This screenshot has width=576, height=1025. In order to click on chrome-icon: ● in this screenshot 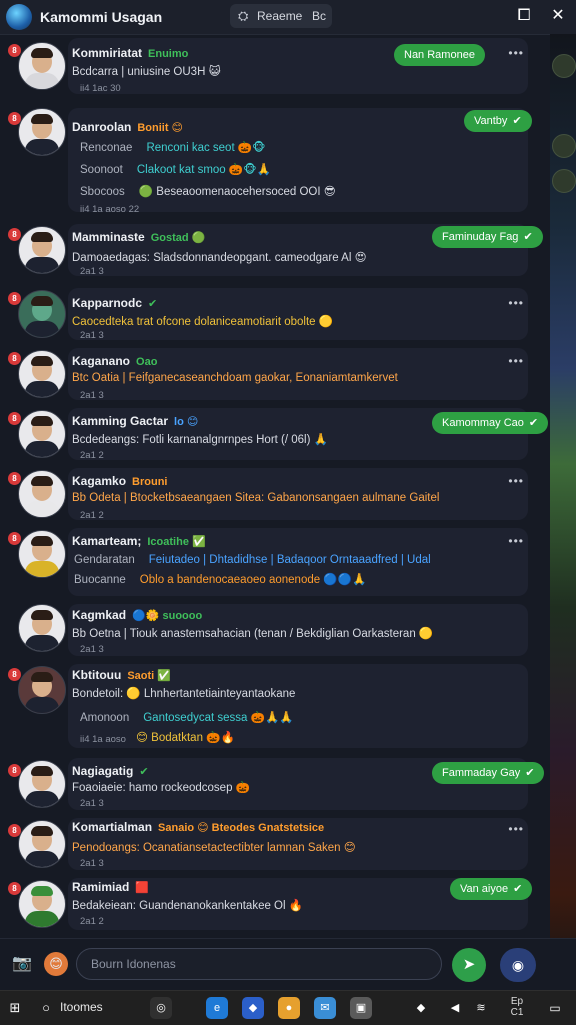, I will do `click(289, 1008)`.